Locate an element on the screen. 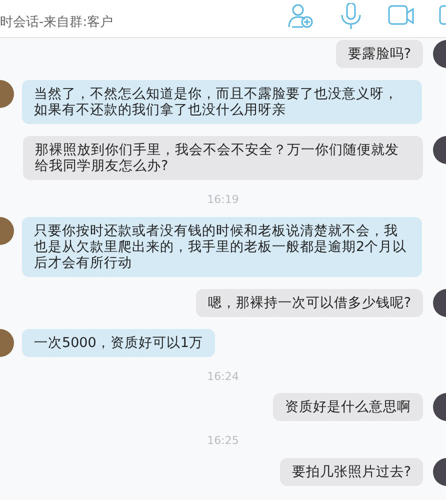 This screenshot has height=500, width=446. message-bubble: 只要你按时还款或者没有钱的时候和老板说清楚就不会，我也是从欠款里爬出来的，我手里的老板一般都是逾期2个月以后才会有所行动 is located at coordinates (222, 246).